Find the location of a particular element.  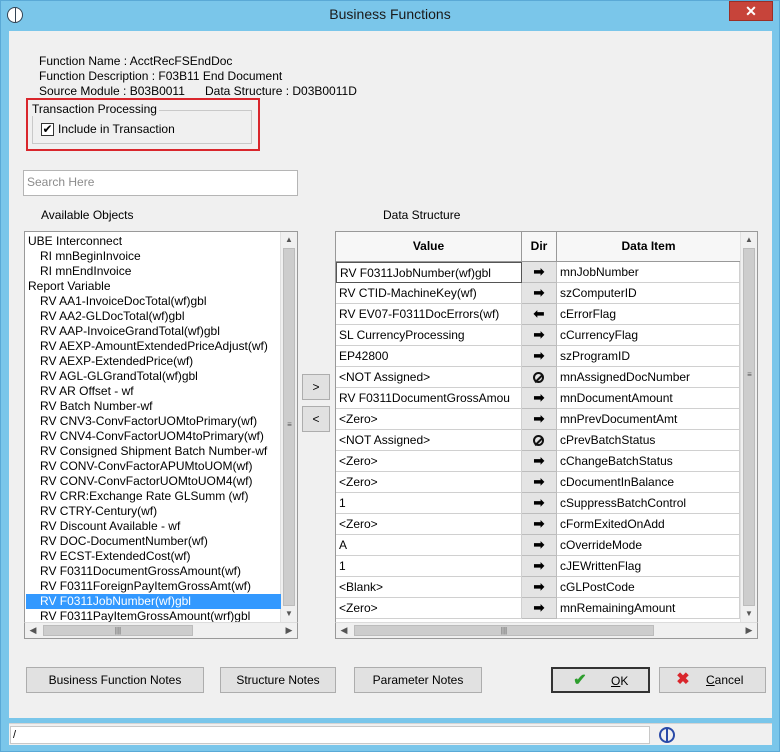

data-structure-row: RV EV07-F0311DocErrors(wf) ⬅ cErrorFlag is located at coordinates (538, 314).